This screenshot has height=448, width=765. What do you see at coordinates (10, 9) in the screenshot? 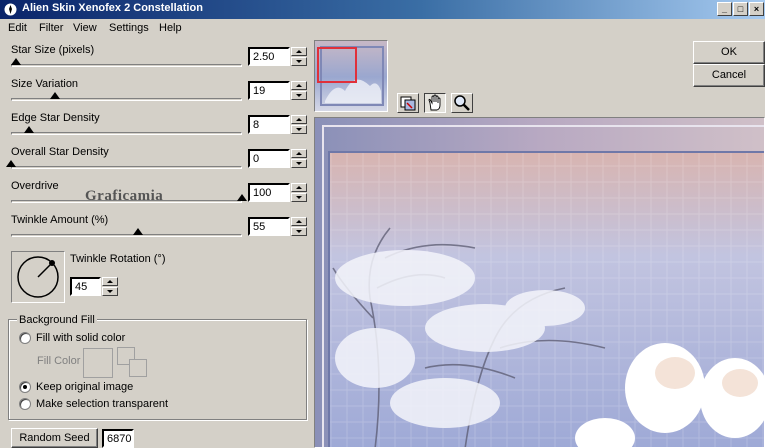
I see `app-icon` at bounding box center [10, 9].